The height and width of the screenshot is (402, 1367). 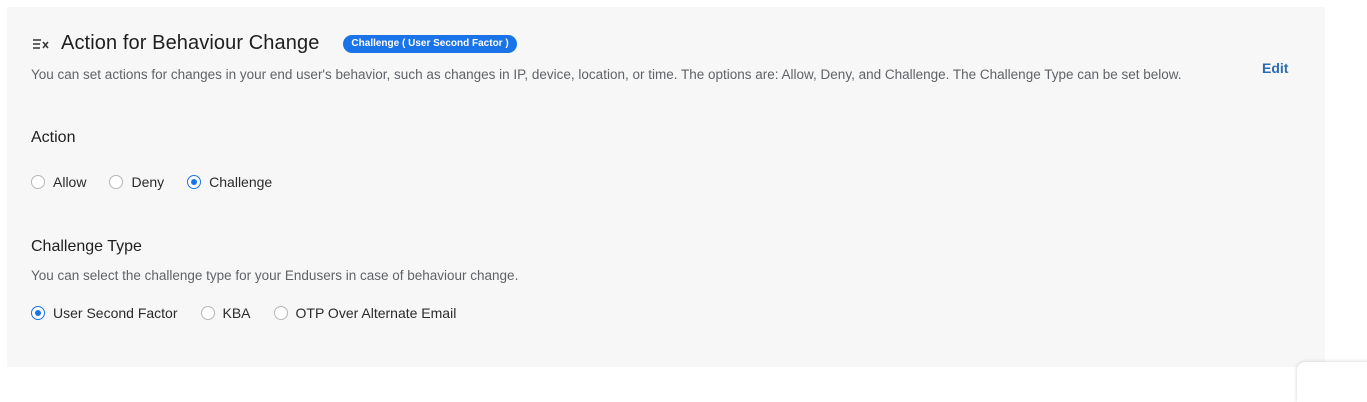 I want to click on action-option-deny: Deny, so click(x=136, y=182).